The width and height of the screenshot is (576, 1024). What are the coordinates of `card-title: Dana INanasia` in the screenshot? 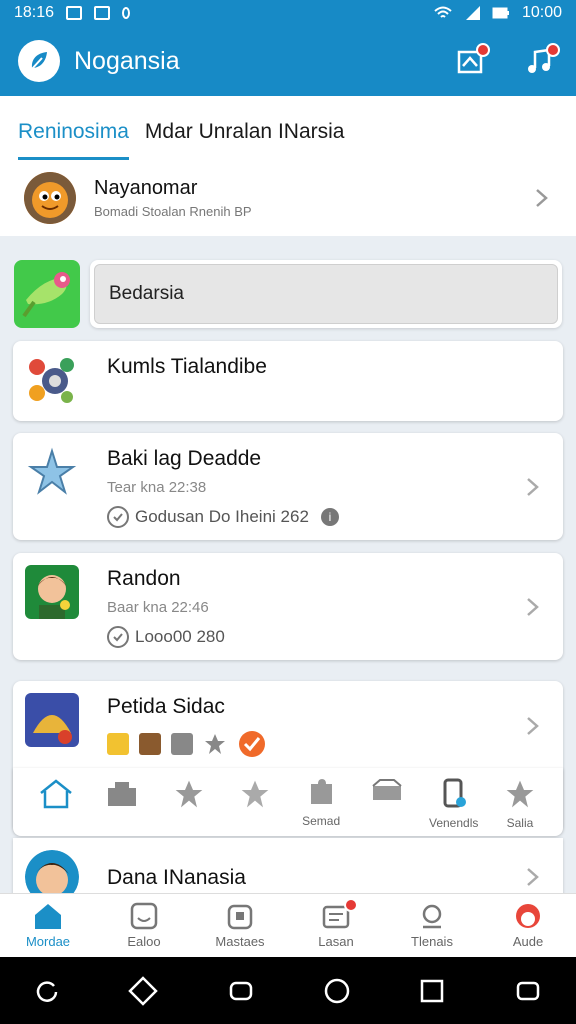 It's located at (176, 877).